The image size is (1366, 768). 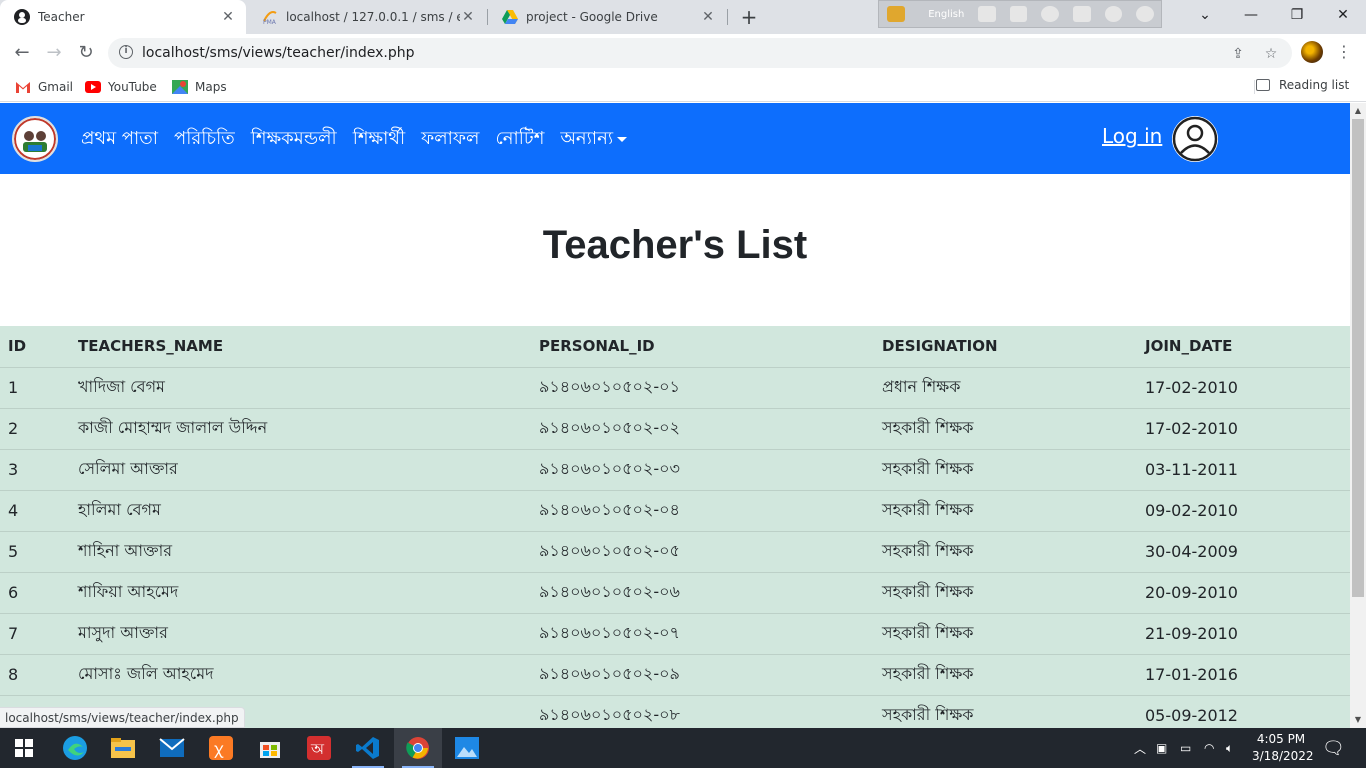 I want to click on edit-icon, so click(x=1081, y=14).